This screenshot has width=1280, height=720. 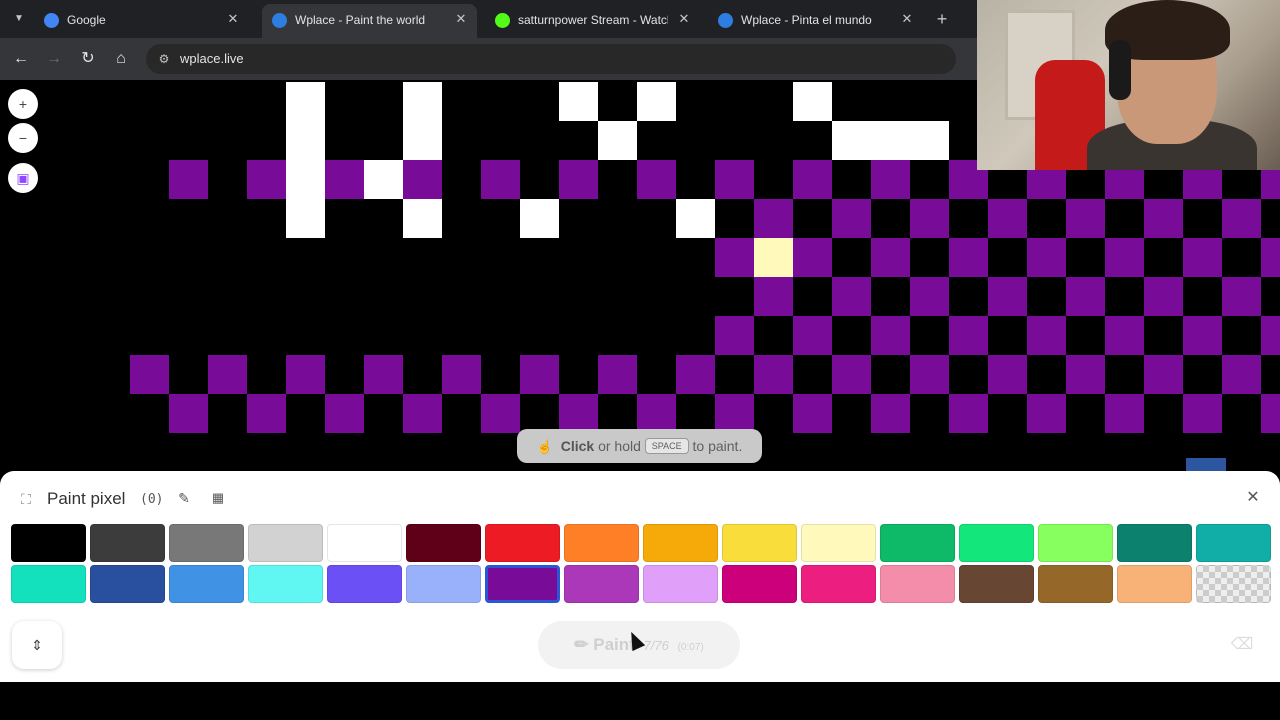 What do you see at coordinates (815, 21) in the screenshot?
I see `browser-tab: Wplace - Pinta el mundo ✕` at bounding box center [815, 21].